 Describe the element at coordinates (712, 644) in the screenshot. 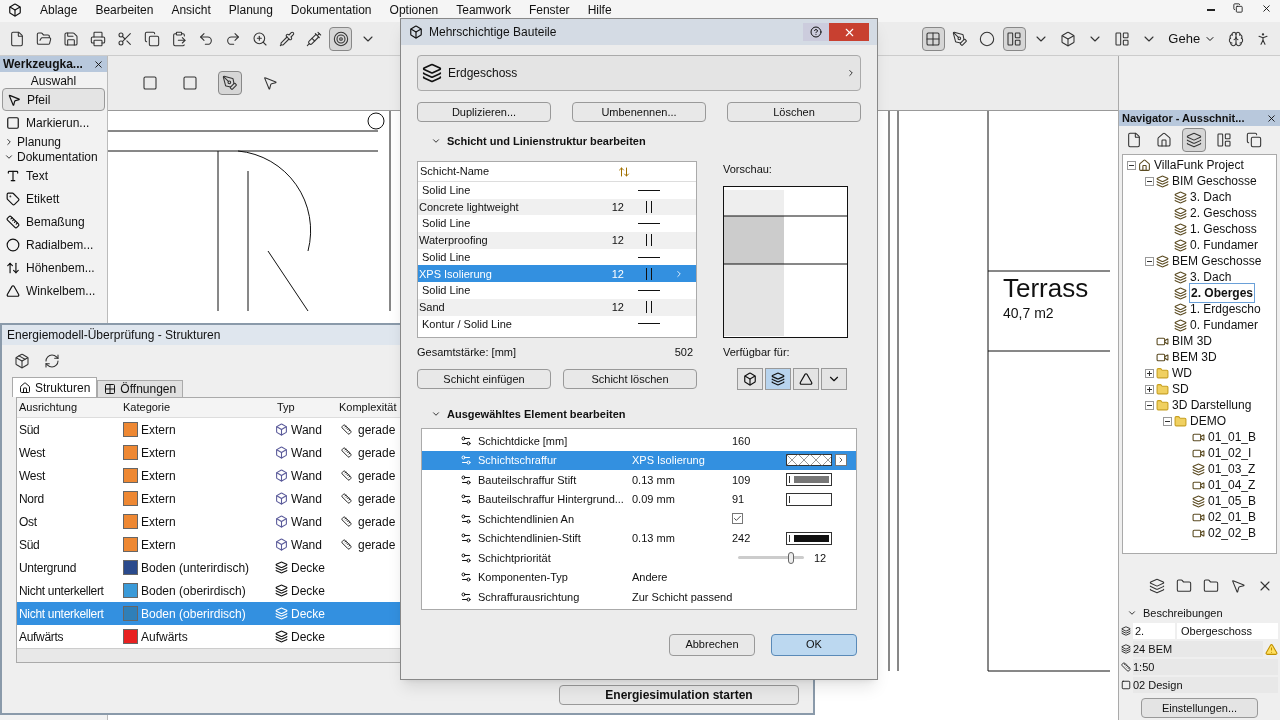

I see `cancel-button: Abbrechen` at that location.